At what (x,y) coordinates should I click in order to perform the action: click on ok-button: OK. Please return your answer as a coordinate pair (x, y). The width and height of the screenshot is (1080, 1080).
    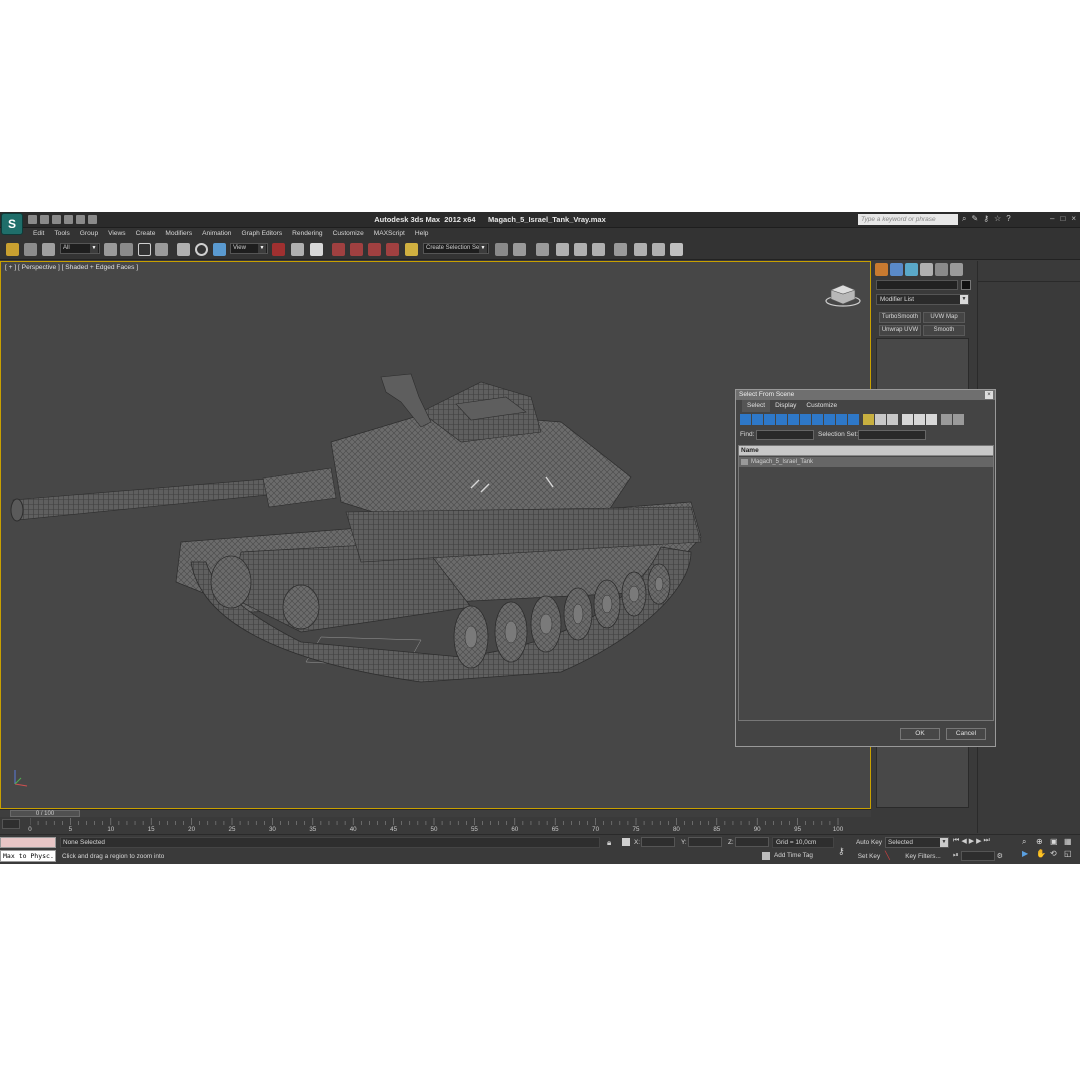
    Looking at the image, I should click on (920, 734).